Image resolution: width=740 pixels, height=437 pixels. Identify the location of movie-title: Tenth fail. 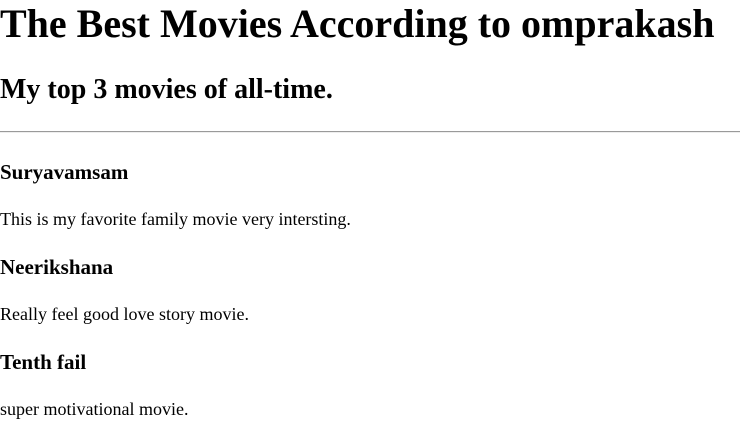
(43, 362).